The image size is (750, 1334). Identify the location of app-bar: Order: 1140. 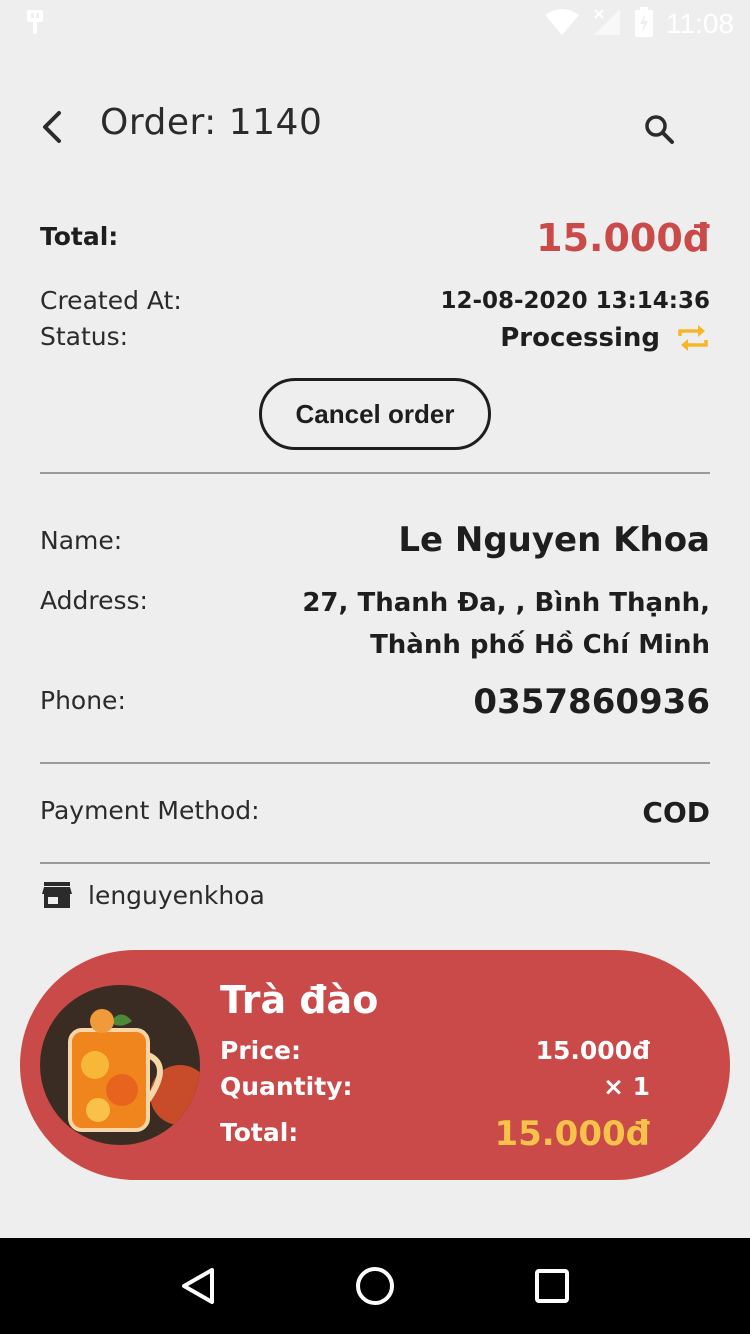
(375, 127).